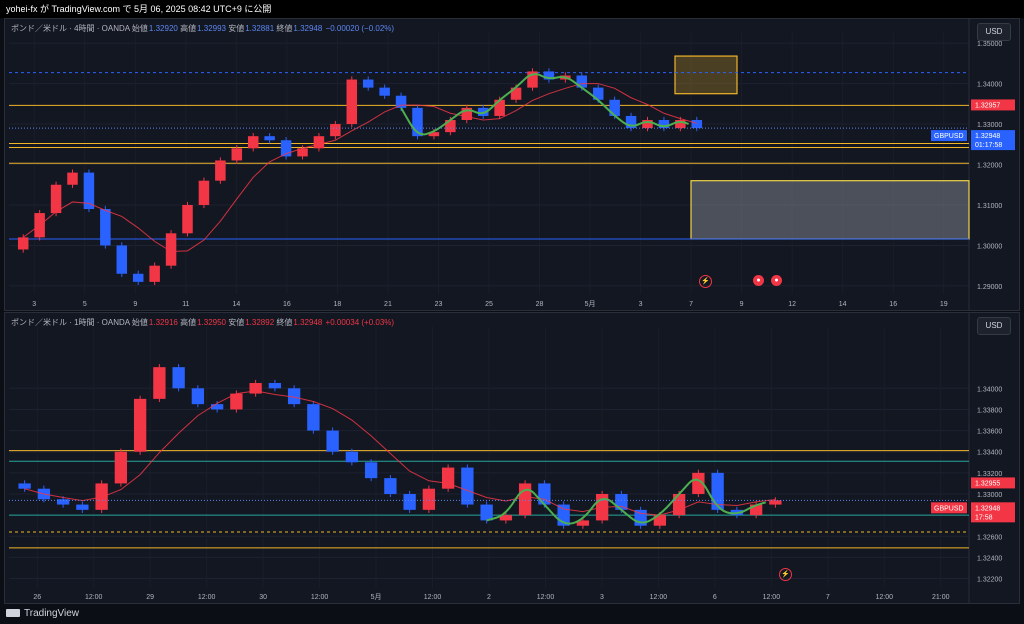 Image resolution: width=1024 pixels, height=624 pixels. Describe the element at coordinates (989, 287) in the screenshot. I see `y-tick-label: 1.29000` at that location.